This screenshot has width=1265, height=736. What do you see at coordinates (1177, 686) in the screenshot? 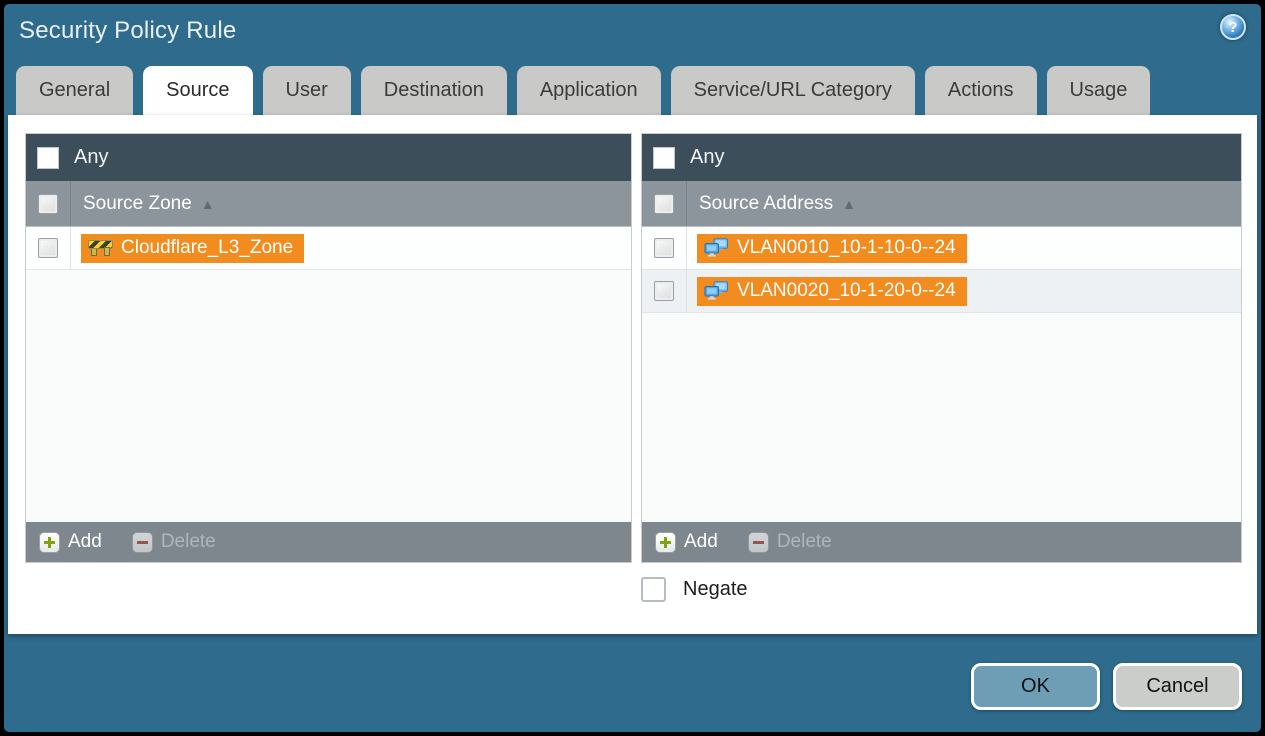
I see `cancel-button: Cancel` at bounding box center [1177, 686].